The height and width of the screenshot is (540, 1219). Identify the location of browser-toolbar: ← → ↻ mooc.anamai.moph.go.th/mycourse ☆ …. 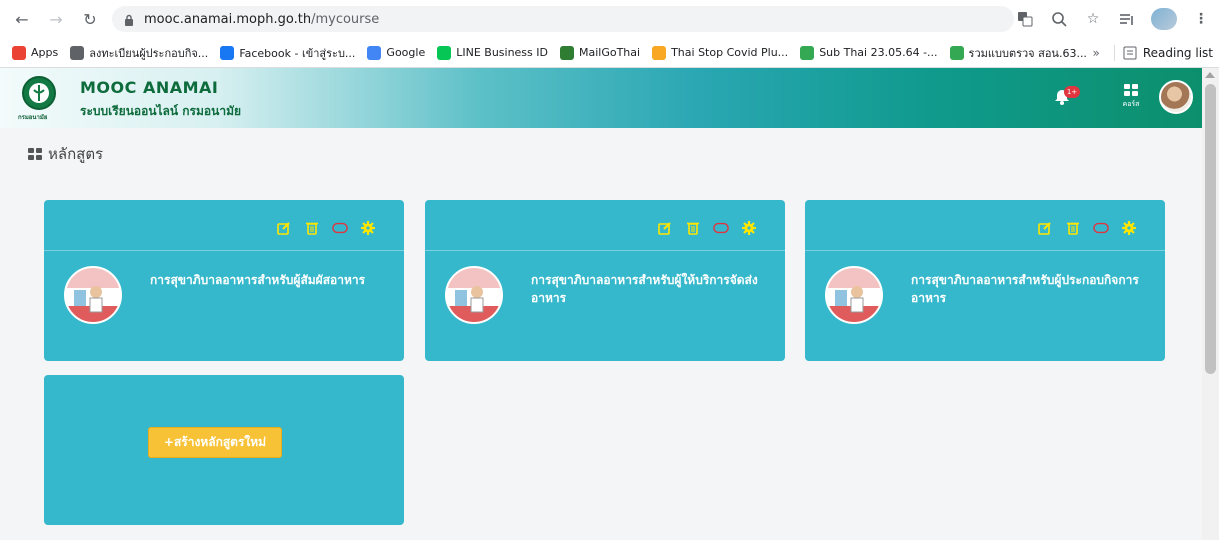
(609, 19).